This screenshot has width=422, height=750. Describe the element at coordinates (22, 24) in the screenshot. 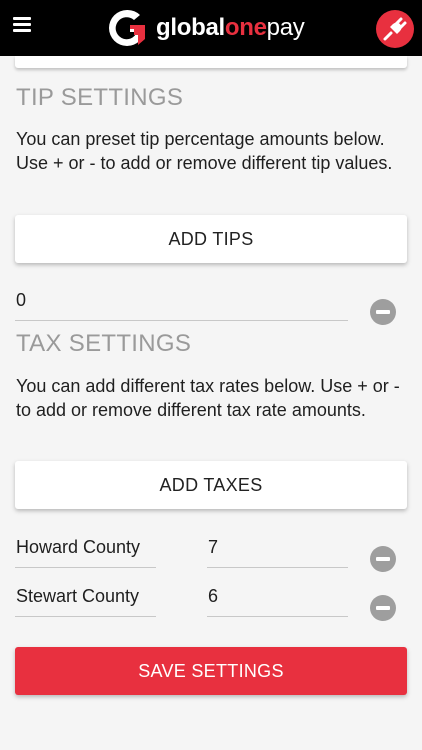

I see `hamburger-menu-icon` at that location.